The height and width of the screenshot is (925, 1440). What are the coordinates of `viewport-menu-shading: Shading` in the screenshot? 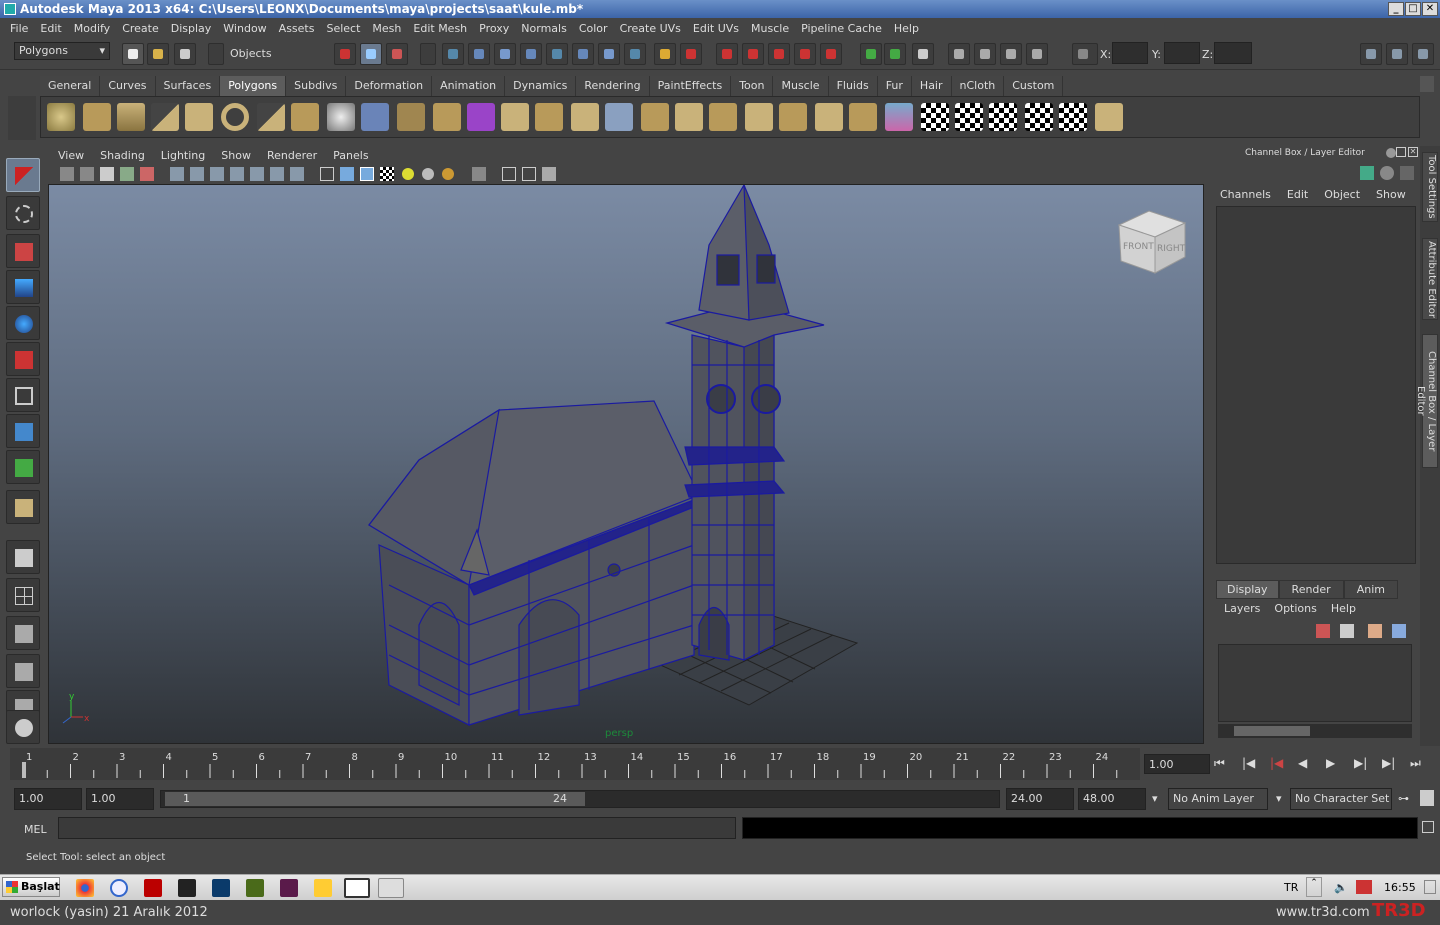 It's located at (122, 155).